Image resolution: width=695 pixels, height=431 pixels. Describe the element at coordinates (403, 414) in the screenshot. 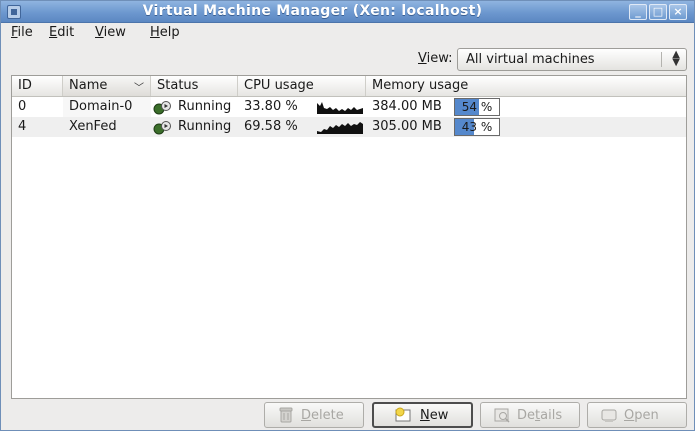

I see `new-vm-icon` at that location.